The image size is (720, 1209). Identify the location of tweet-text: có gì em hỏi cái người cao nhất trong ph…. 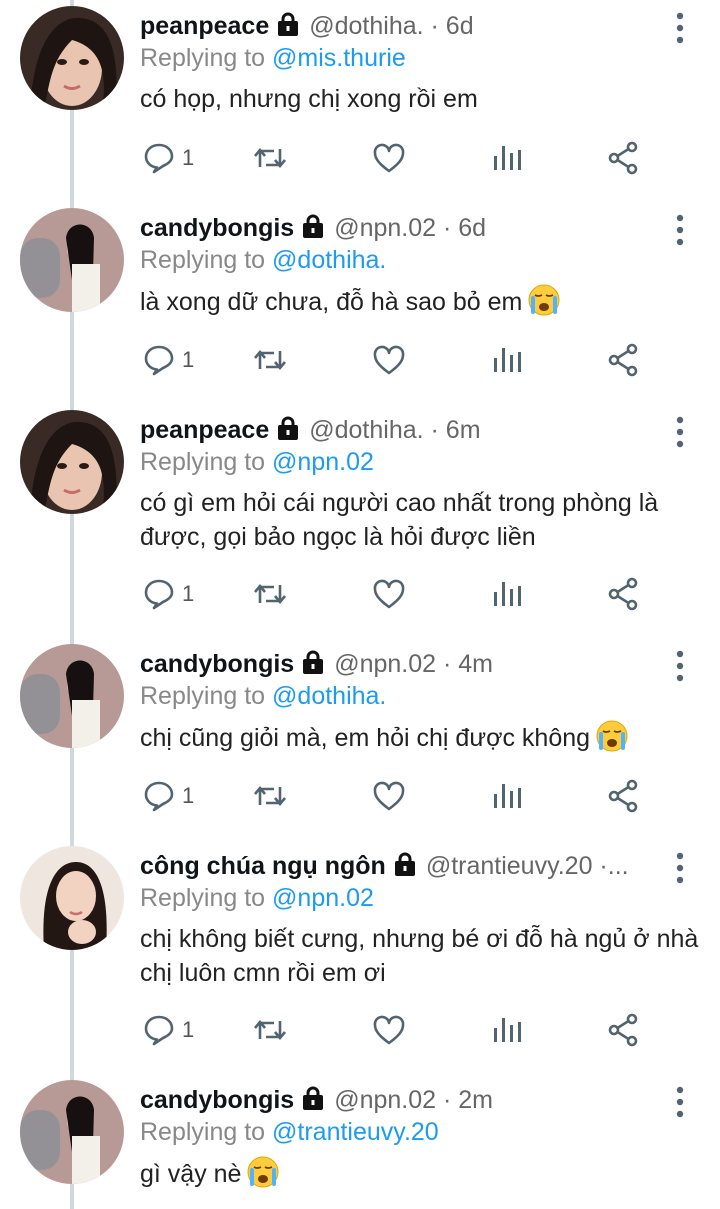
(420, 520).